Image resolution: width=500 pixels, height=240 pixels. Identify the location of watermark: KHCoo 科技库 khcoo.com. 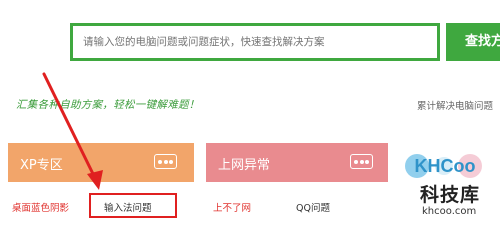
(450, 183).